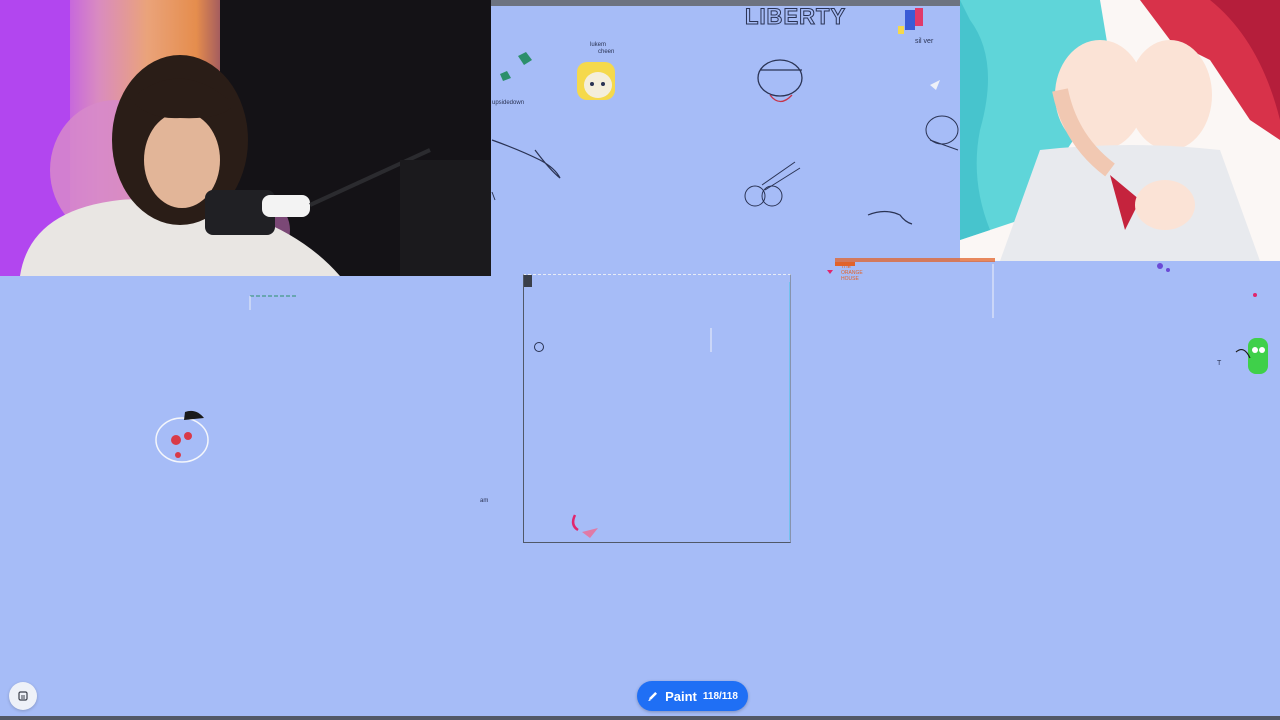 The height and width of the screenshot is (720, 1280). What do you see at coordinates (910, 21) in the screenshot?
I see `flag-doodle` at bounding box center [910, 21].